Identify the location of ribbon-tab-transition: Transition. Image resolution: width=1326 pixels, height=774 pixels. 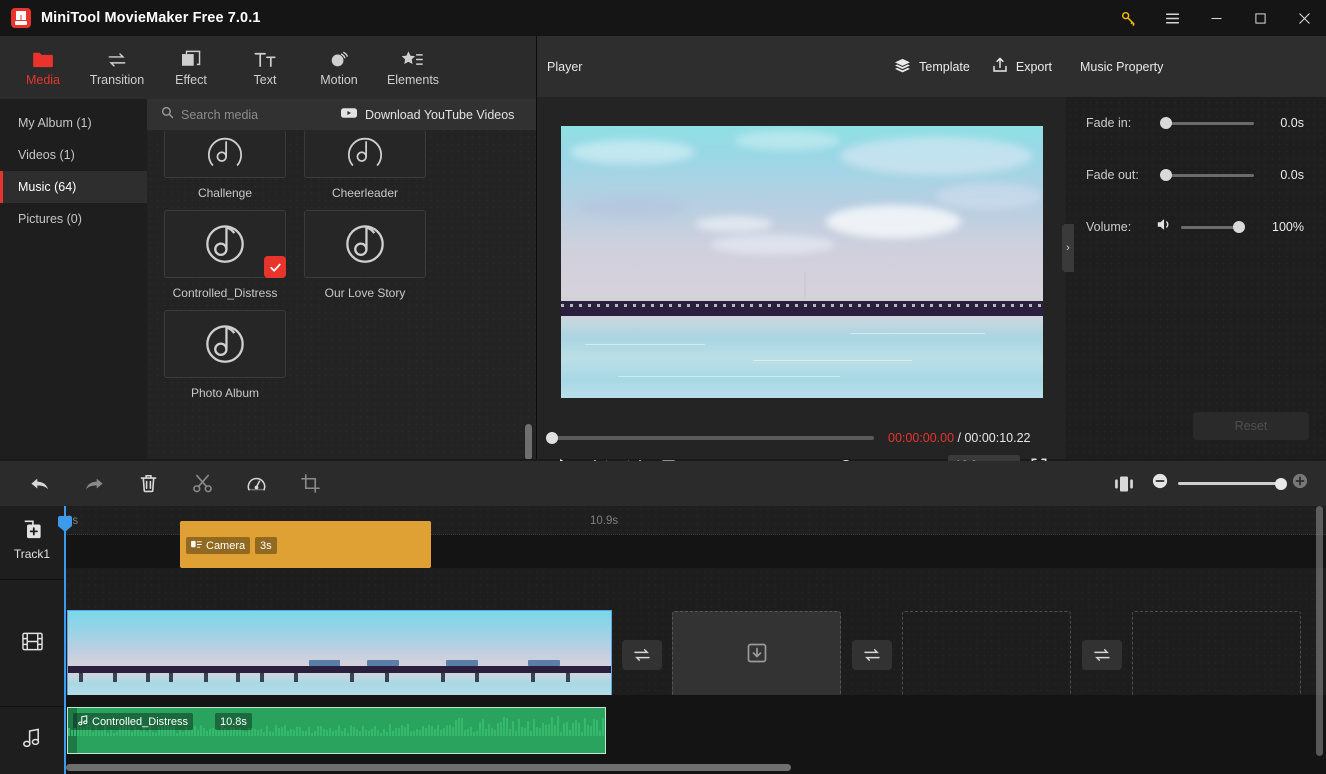
(117, 68).